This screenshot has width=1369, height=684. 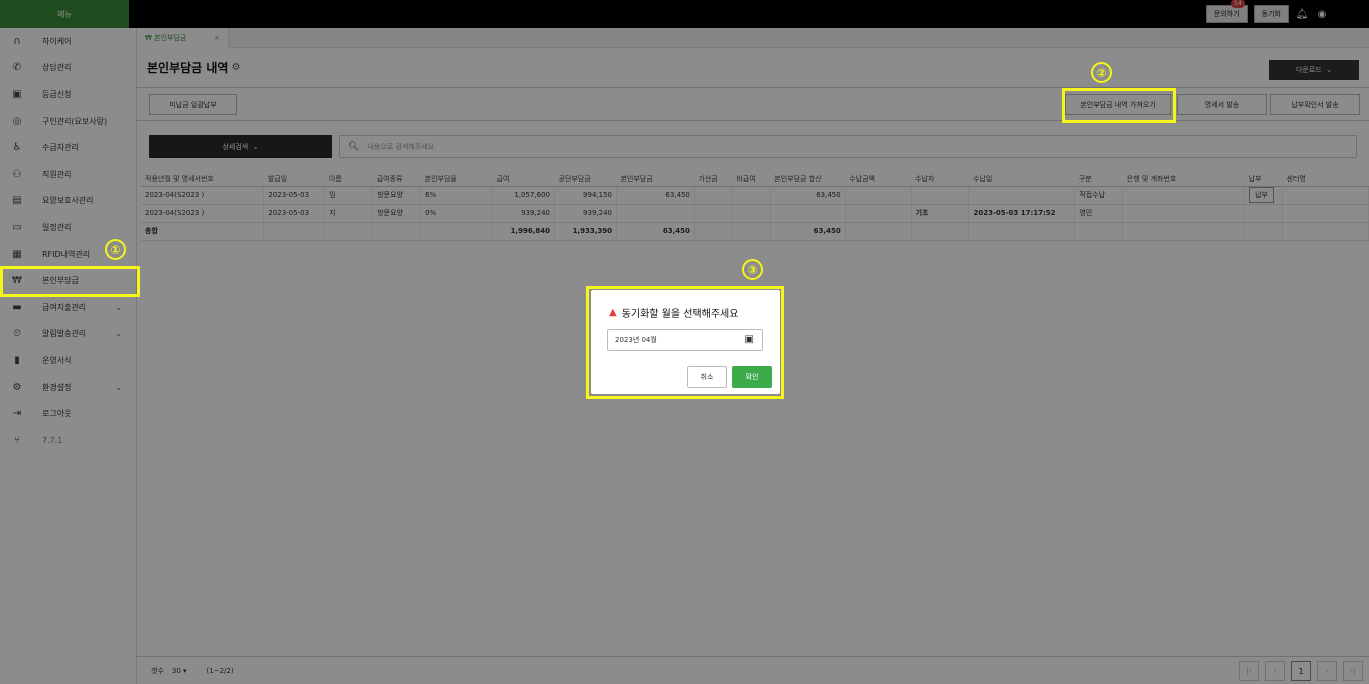 What do you see at coordinates (680, 314) in the screenshot?
I see `dialog-title-text: 동기화할 월을 선택해주세요` at bounding box center [680, 314].